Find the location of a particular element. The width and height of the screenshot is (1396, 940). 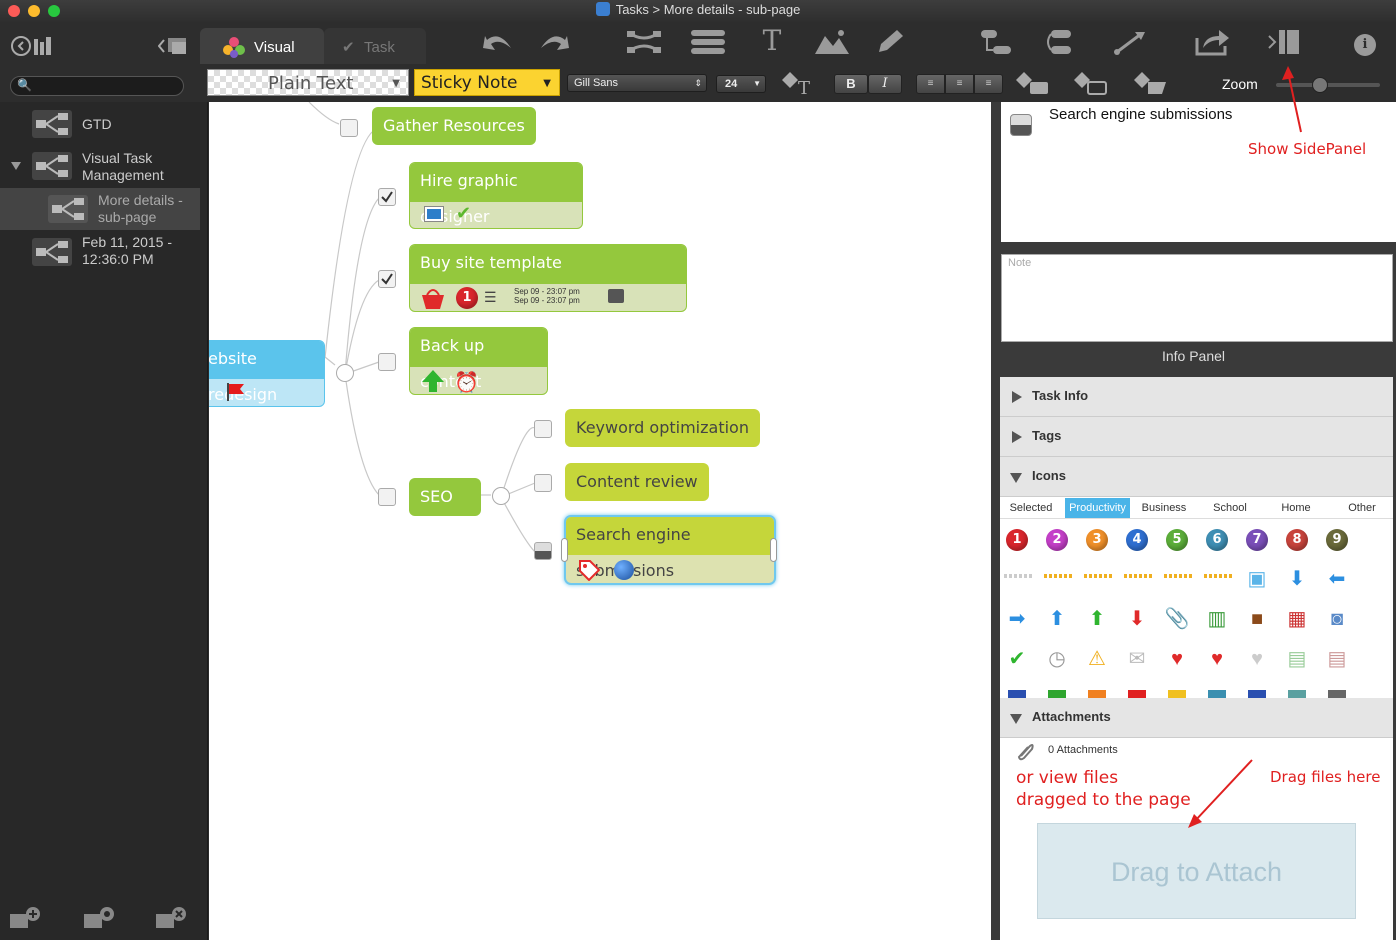

pencil-icon is located at coordinates (890, 45).